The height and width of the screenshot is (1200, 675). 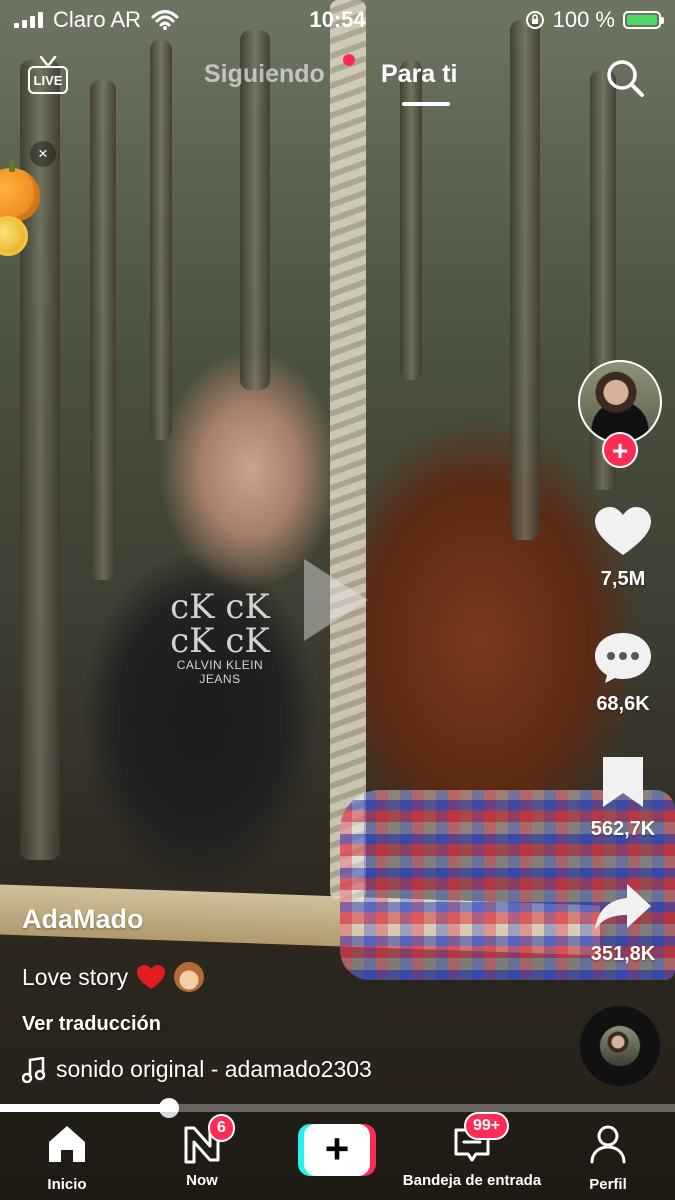 What do you see at coordinates (220, 641) in the screenshot?
I see `tshirt-print-line2: cK cK` at bounding box center [220, 641].